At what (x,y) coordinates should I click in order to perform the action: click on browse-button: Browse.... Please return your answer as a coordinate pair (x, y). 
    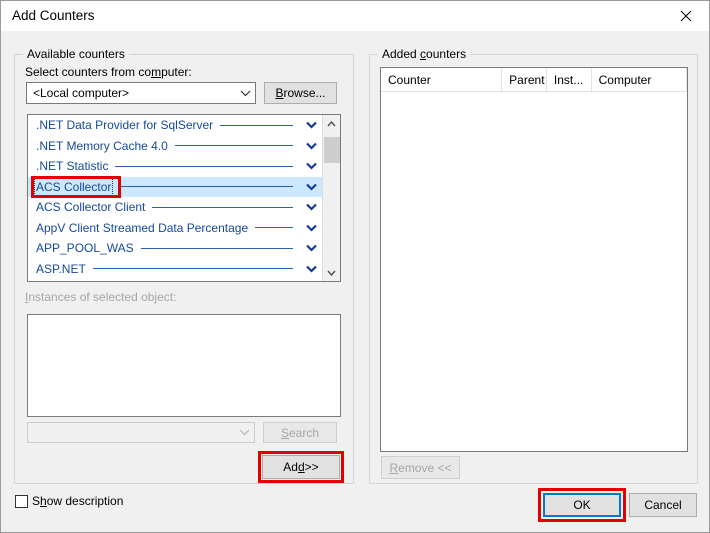
    Looking at the image, I should click on (300, 93).